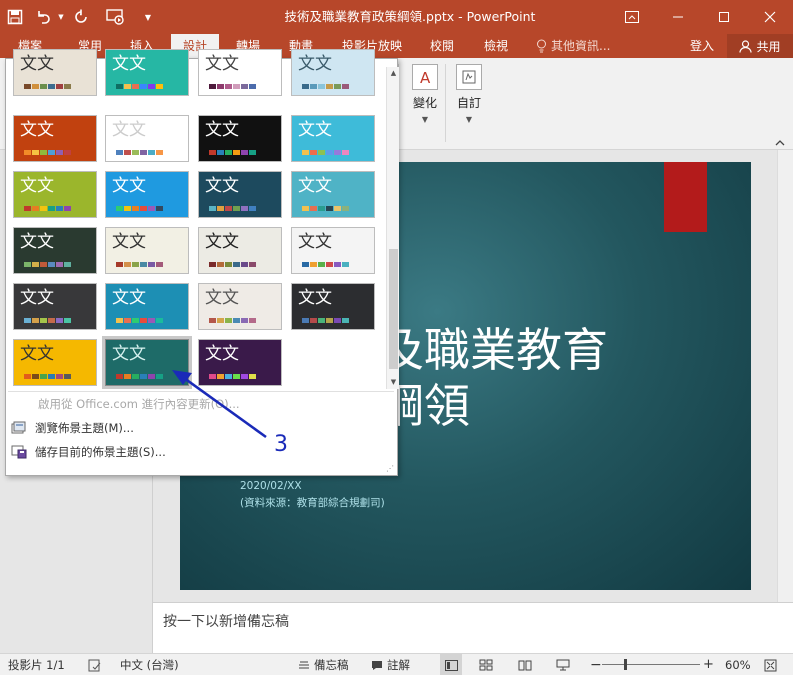 This screenshot has width=793, height=675. Describe the element at coordinates (541, 46) in the screenshot. I see `lightbulb-icon` at that location.